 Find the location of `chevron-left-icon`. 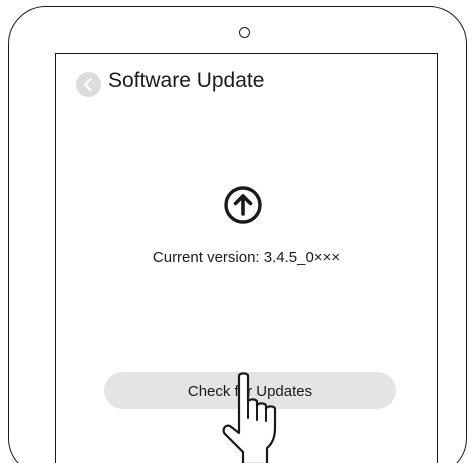

chevron-left-icon is located at coordinates (87, 84).